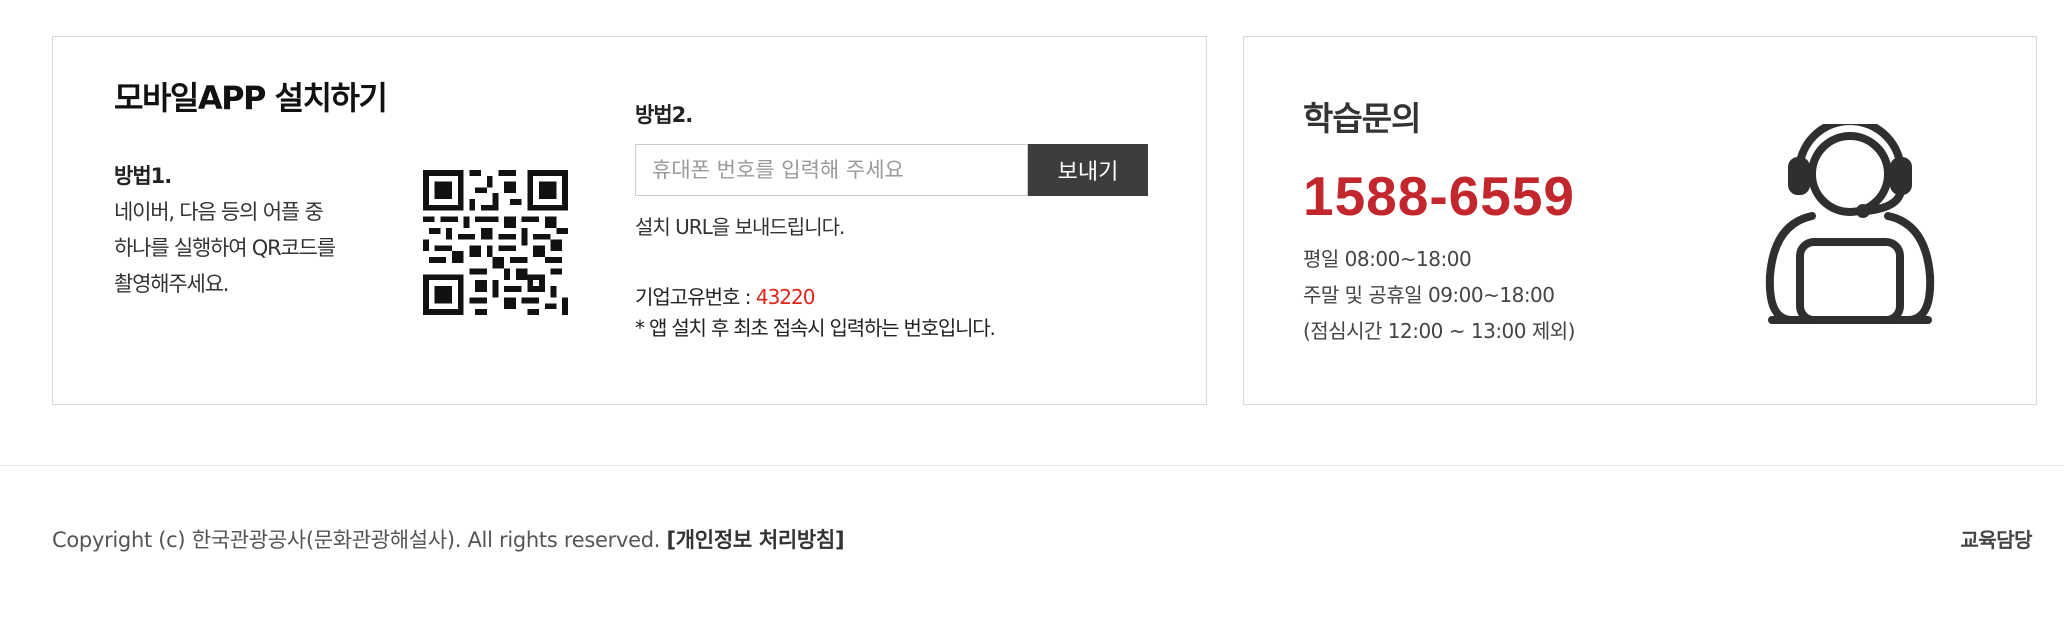 The image size is (2064, 618). I want to click on corp-id-number: 43220, so click(785, 297).